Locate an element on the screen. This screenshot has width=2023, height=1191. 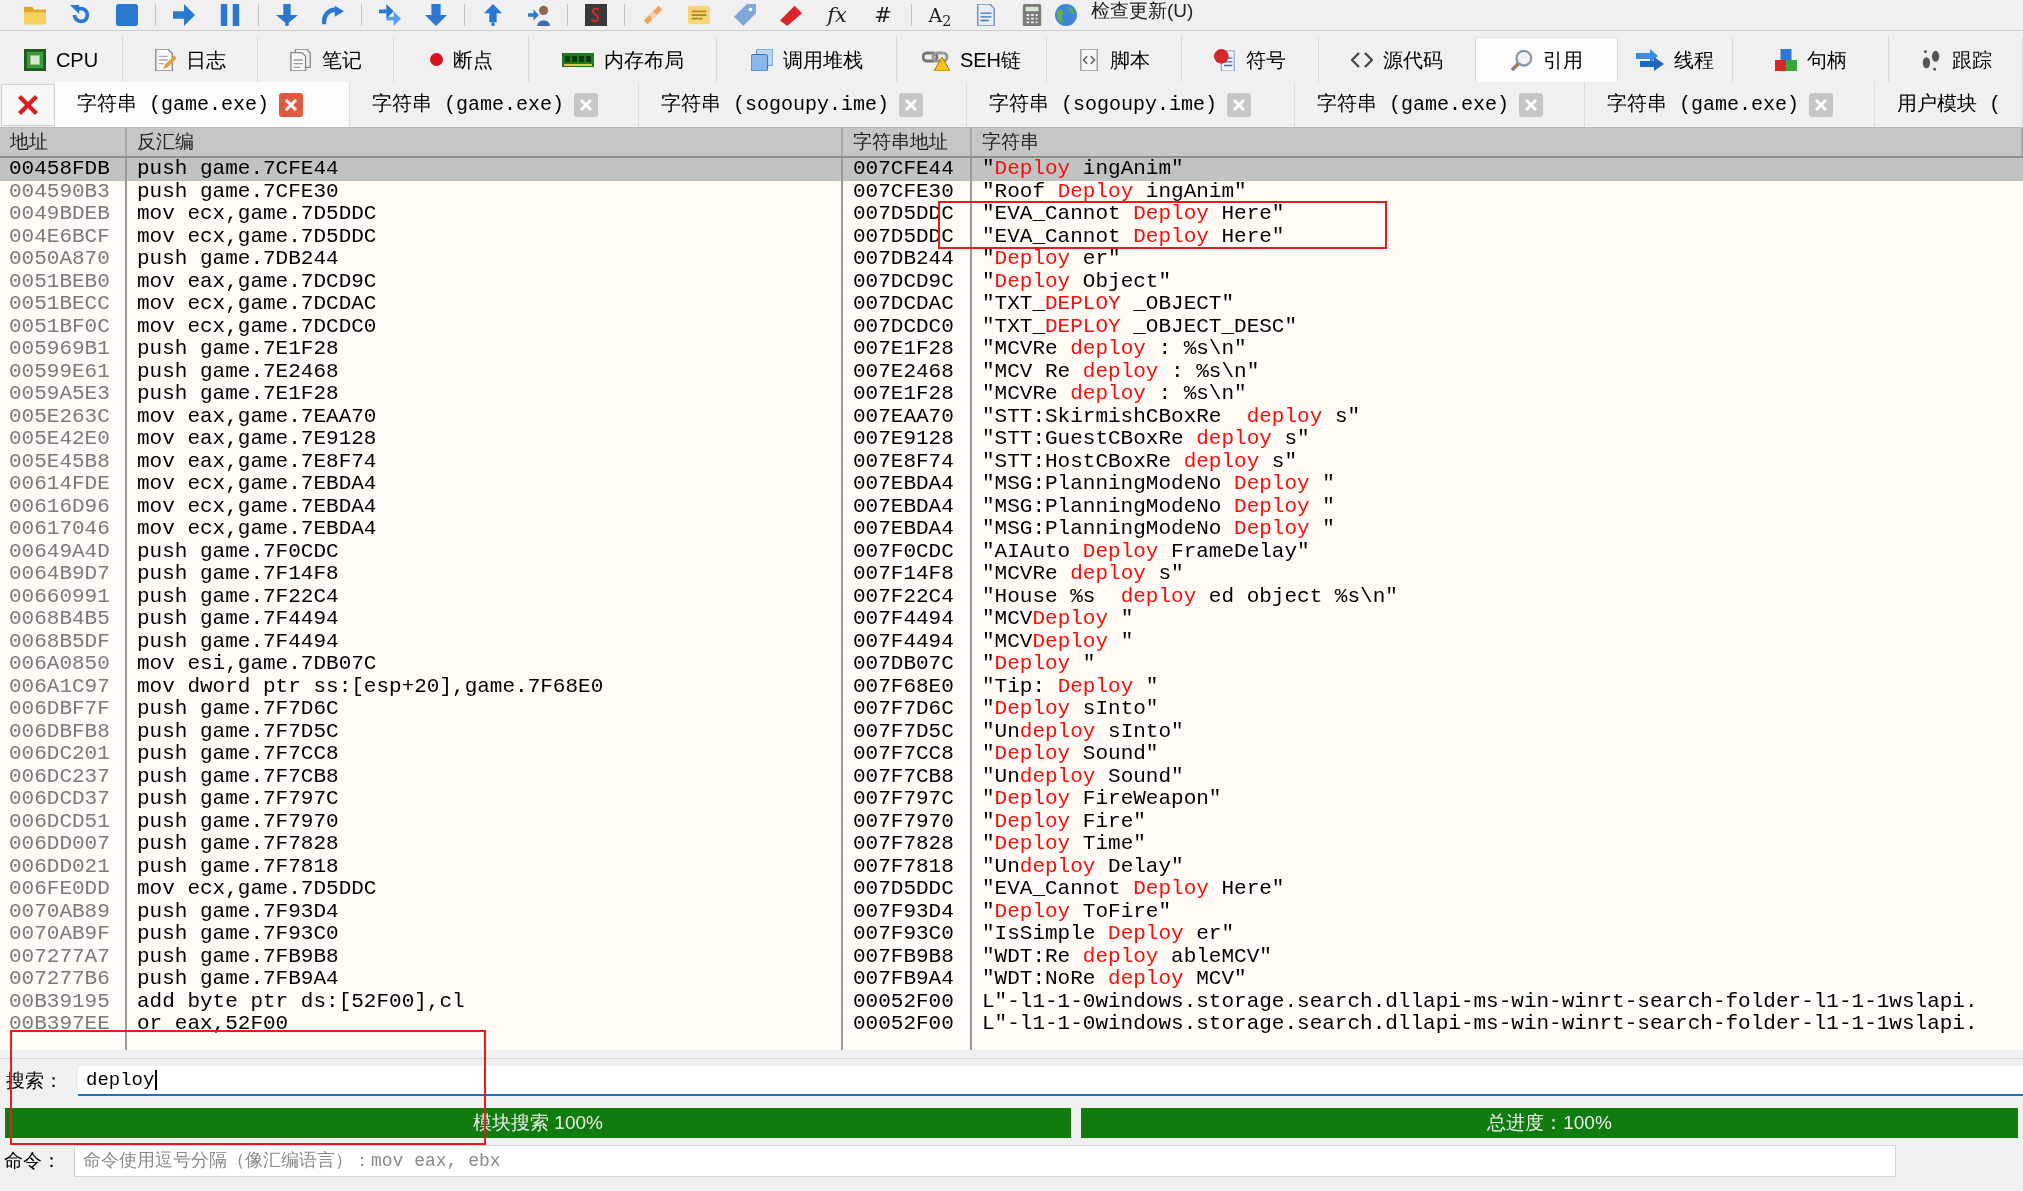
string-cell-text: "Undeploy Sound" is located at coordinates (1083, 776).